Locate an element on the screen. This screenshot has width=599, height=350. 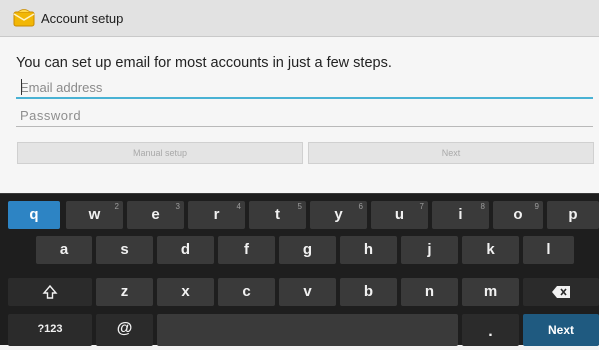
key-u: 7 u is located at coordinates (399, 215).